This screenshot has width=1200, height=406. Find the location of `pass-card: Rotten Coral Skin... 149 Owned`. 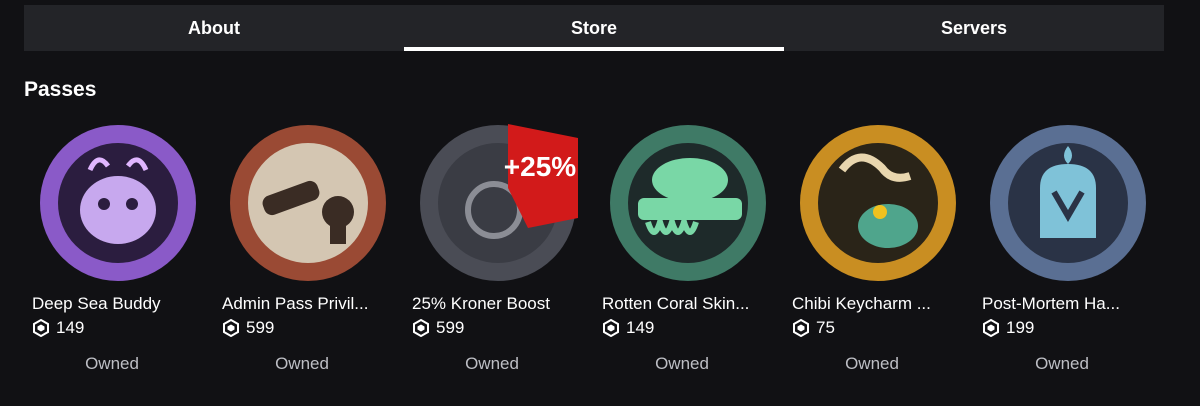

pass-card: Rotten Coral Skin... 149 Owned is located at coordinates (689, 245).